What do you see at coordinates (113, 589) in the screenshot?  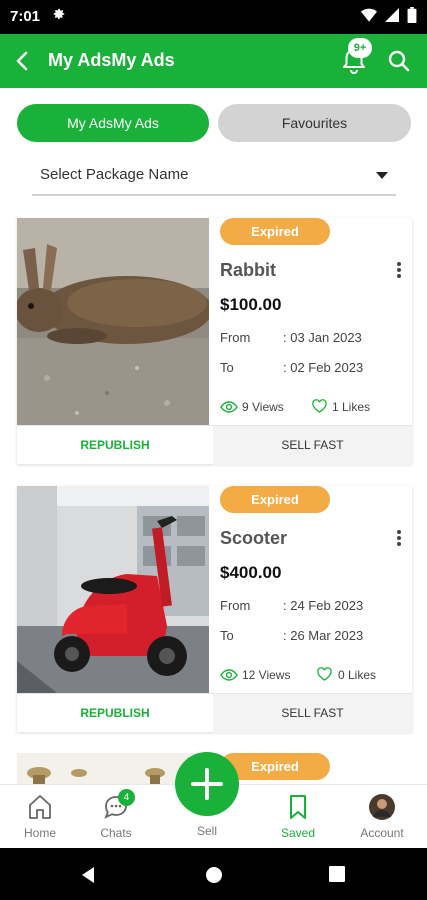 I see `ad-image-scooter` at bounding box center [113, 589].